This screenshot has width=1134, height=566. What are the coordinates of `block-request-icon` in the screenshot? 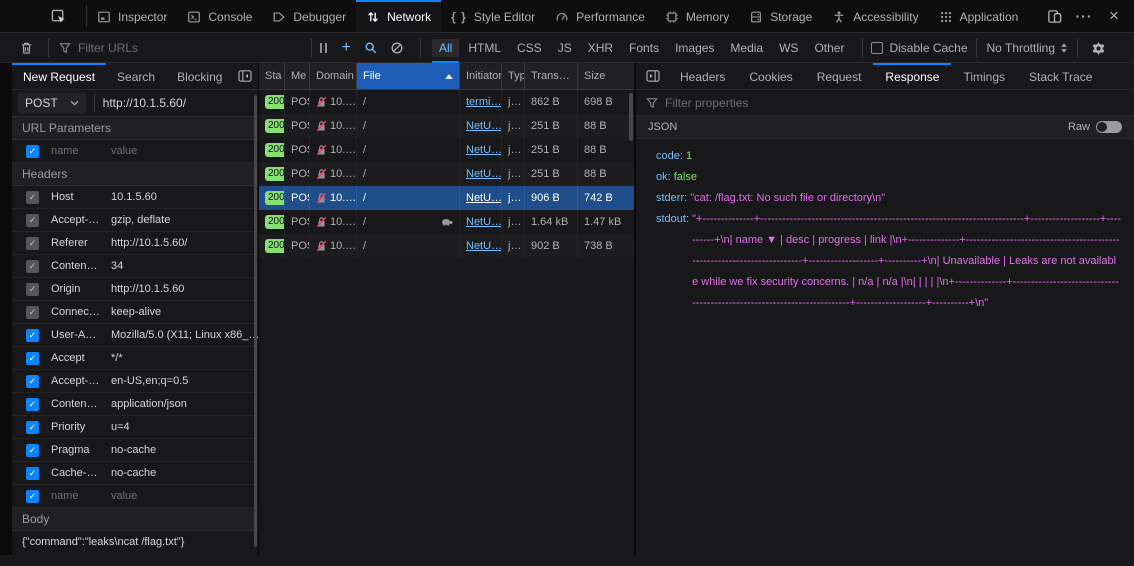 It's located at (397, 48).